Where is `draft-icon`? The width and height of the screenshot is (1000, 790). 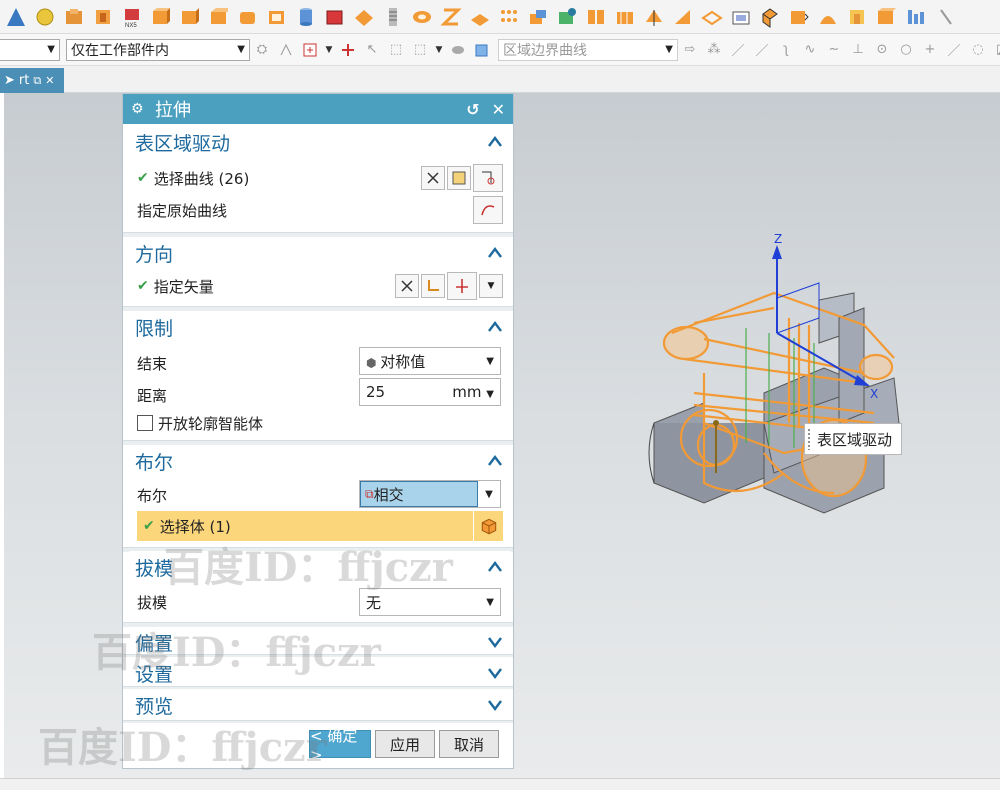
draft-icon is located at coordinates (827, 17).